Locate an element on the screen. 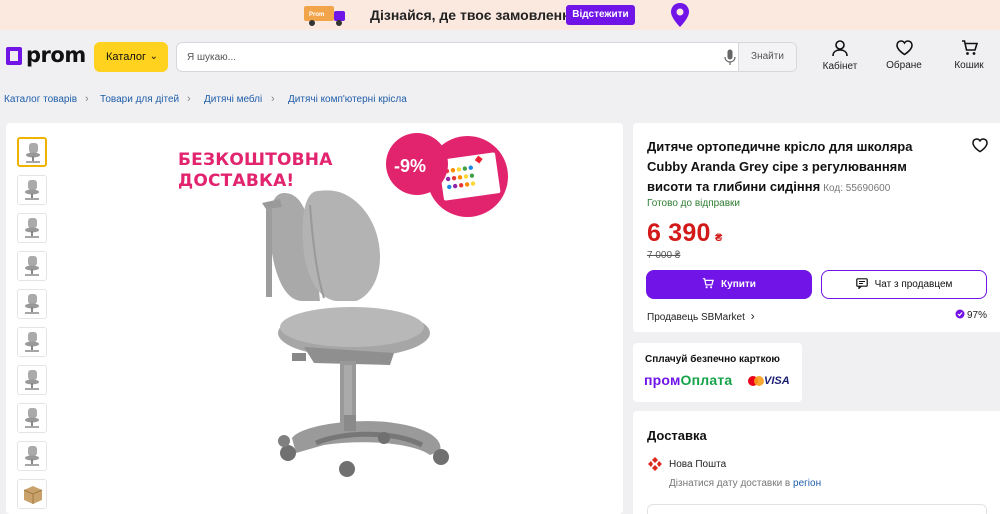 The height and width of the screenshot is (514, 1000). price-currency: ₴ is located at coordinates (719, 238).